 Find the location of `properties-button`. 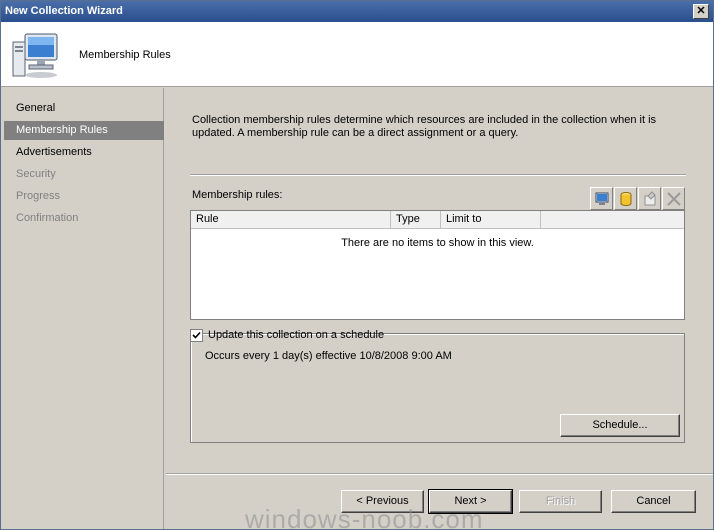

properties-button is located at coordinates (649, 198).